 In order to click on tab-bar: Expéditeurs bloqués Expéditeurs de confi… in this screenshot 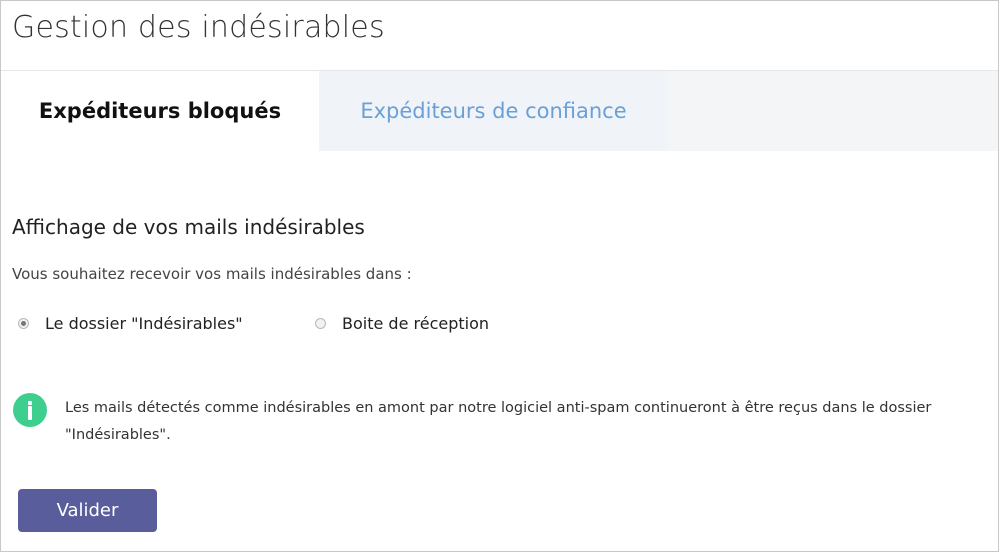, I will do `click(499, 110)`.